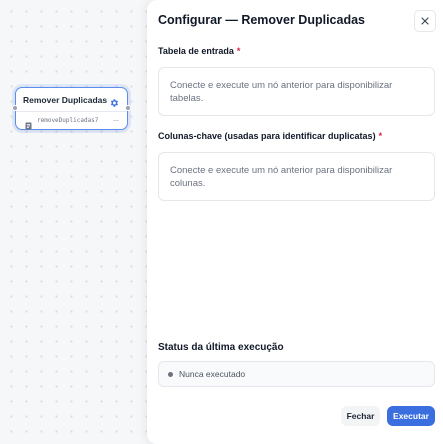 The image size is (443, 444). I want to click on node-header: Remover Duplicadas, so click(71, 100).